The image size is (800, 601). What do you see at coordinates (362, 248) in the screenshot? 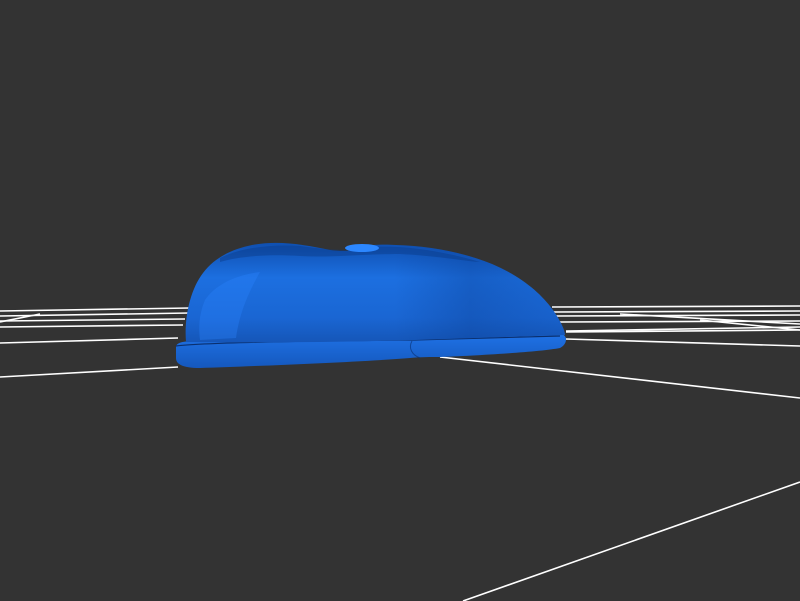
I see `model-top-opening` at bounding box center [362, 248].